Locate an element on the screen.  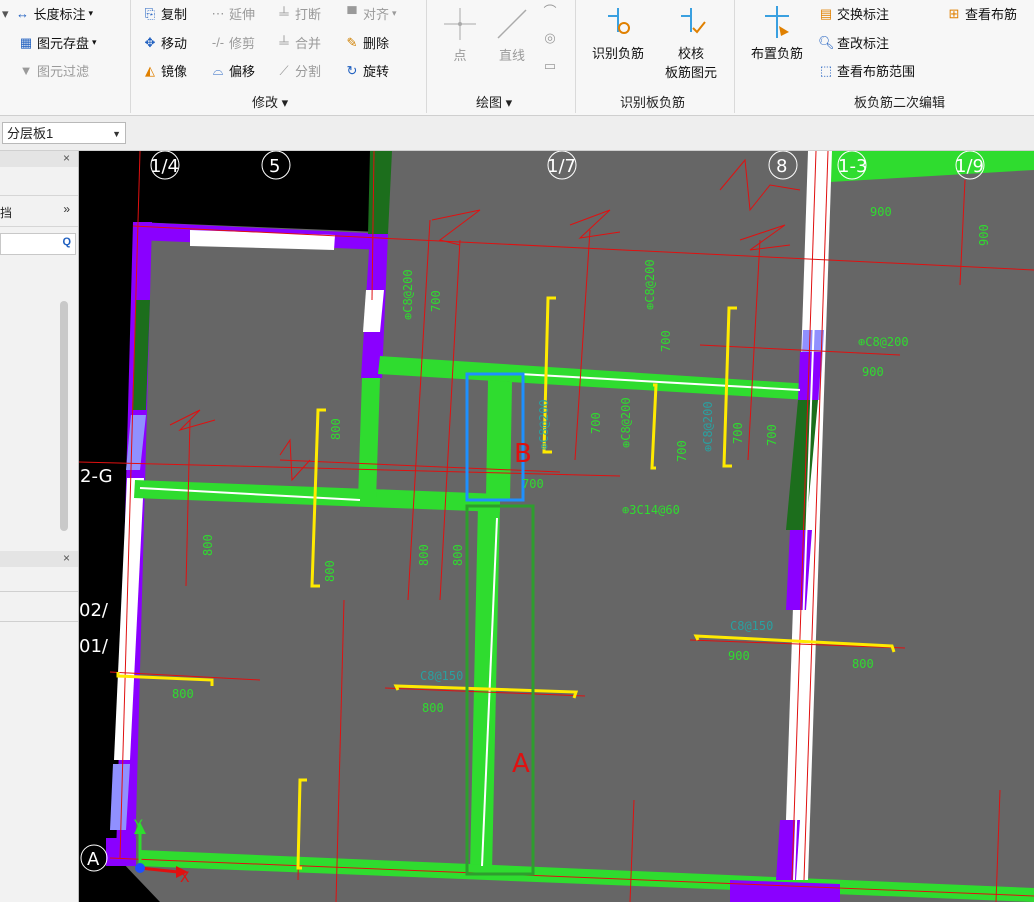
length-dim-button: ▾ ↔ 长度标注 ▾ is located at coordinates (47, 13).